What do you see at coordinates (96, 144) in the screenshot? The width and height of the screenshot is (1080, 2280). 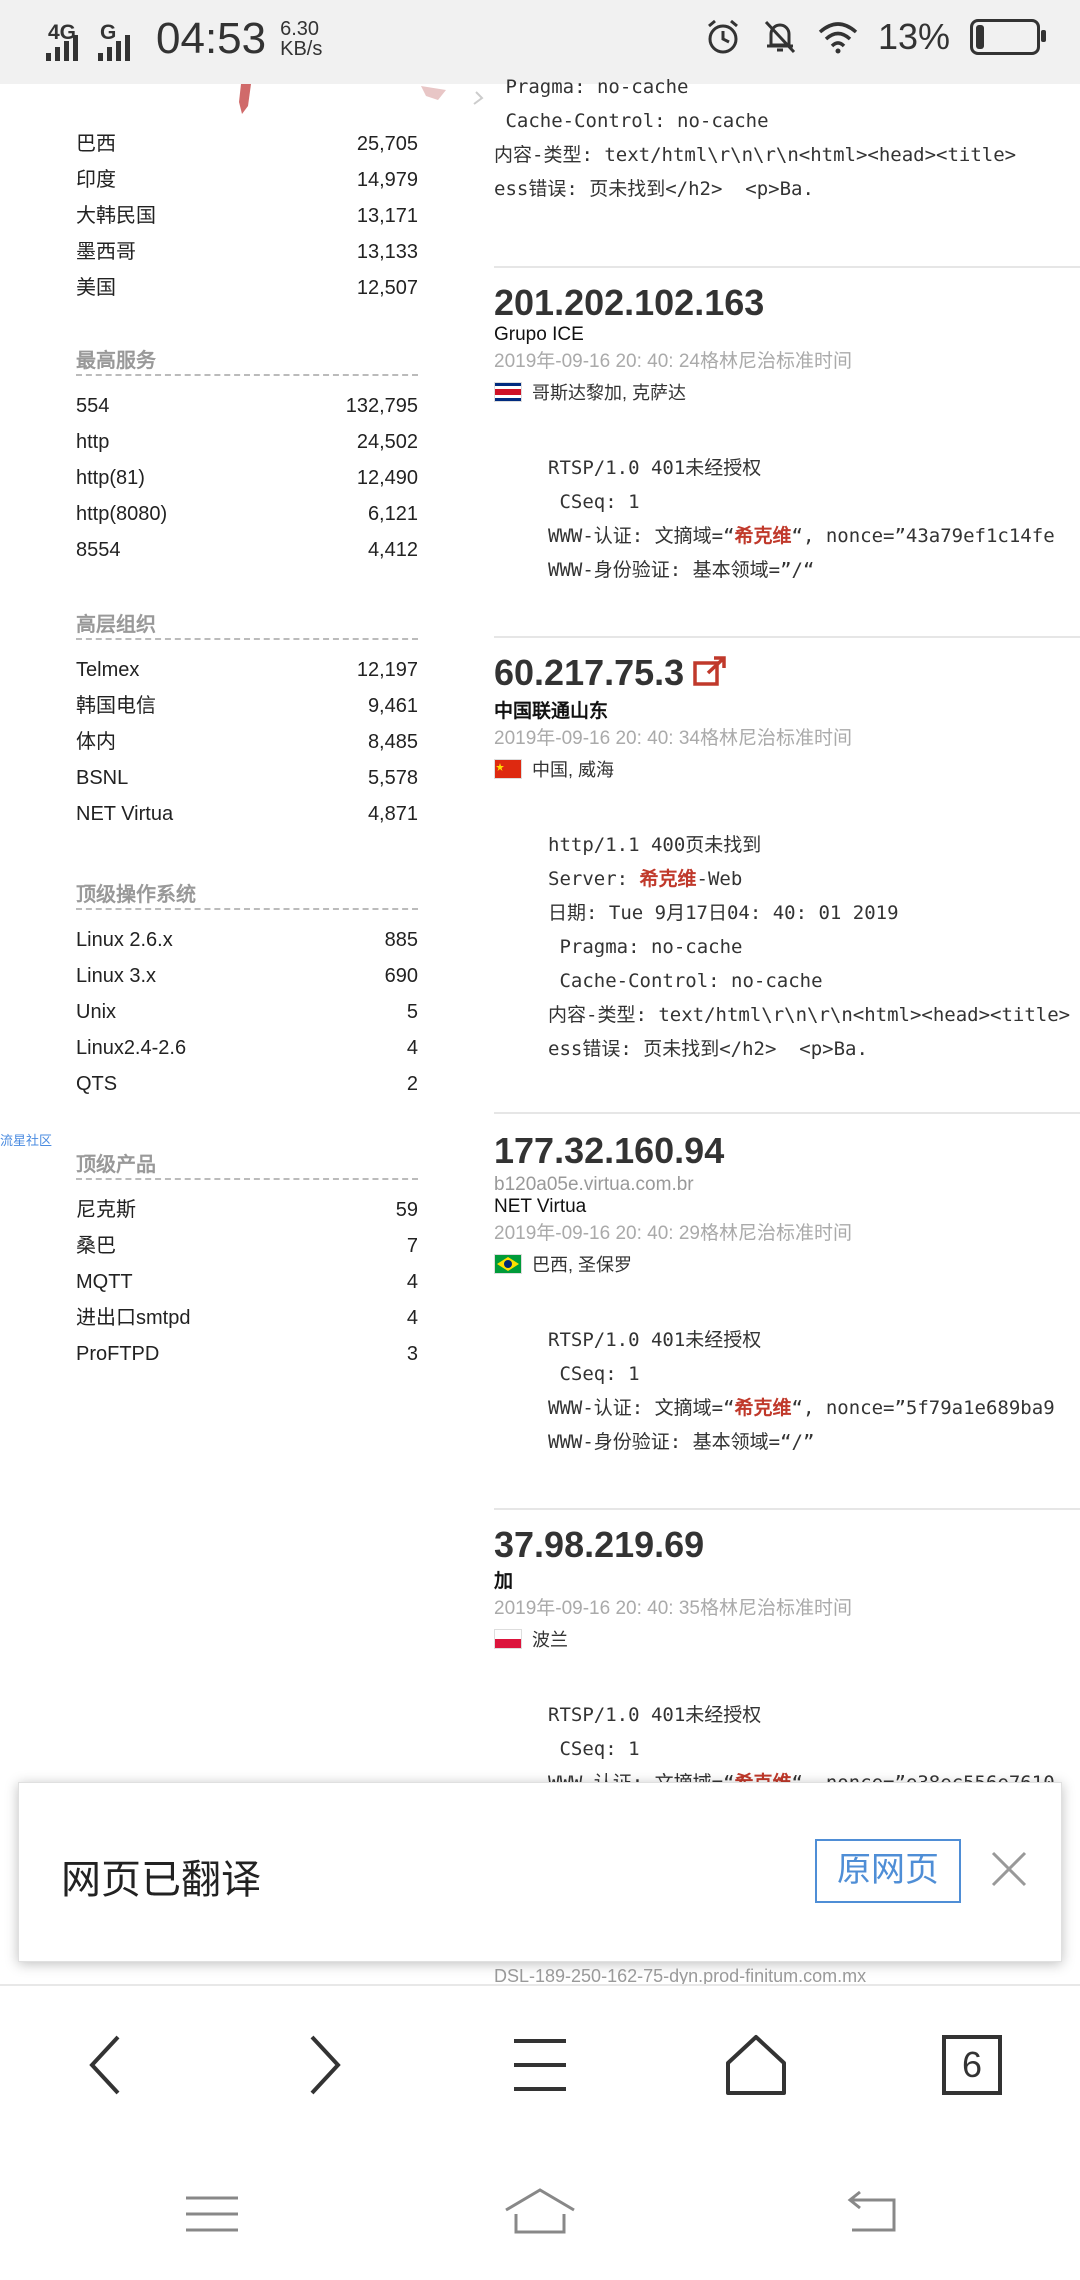 I see `facet-label: 巴西` at bounding box center [96, 144].